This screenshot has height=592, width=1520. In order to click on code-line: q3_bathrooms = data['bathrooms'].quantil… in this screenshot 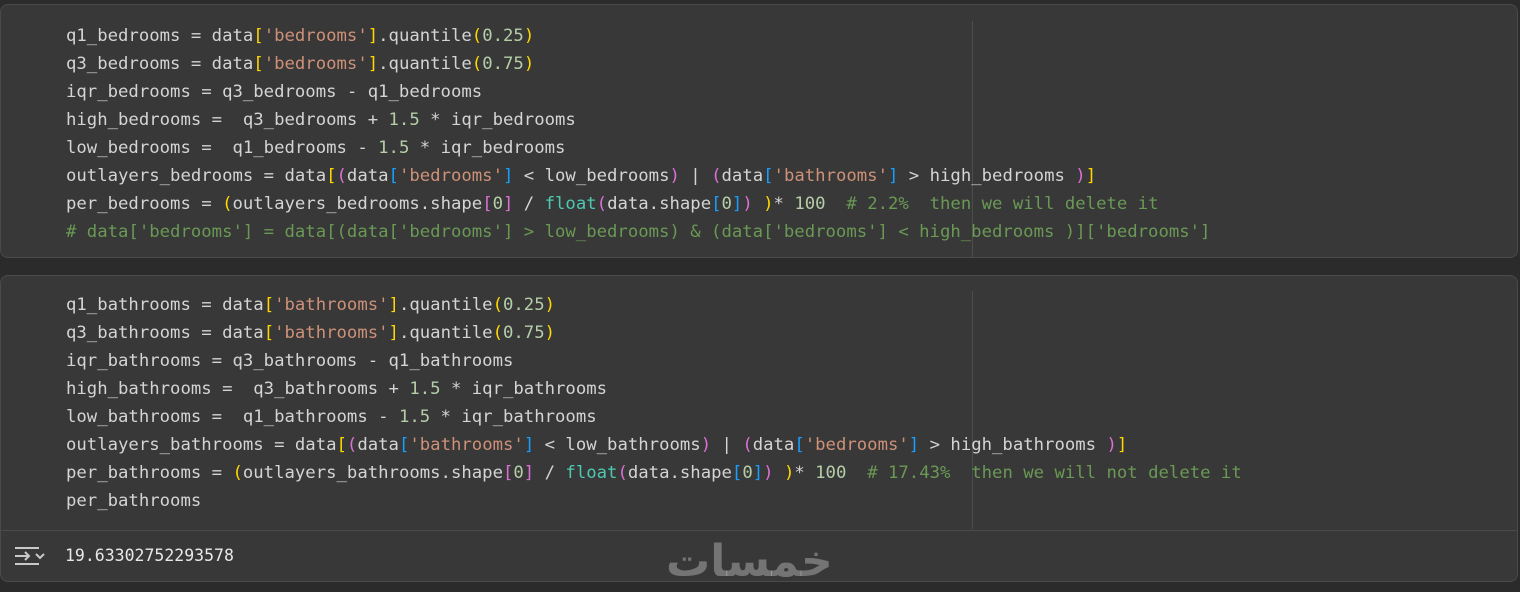, I will do `click(654, 333)`.